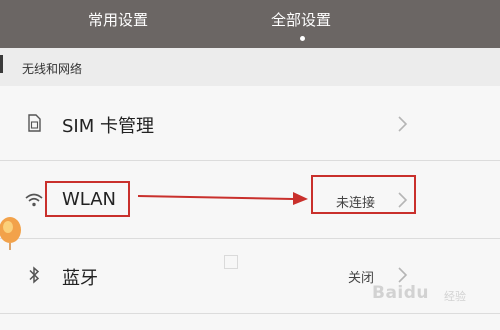 The image size is (500, 330). I want to click on lantern-icon, so click(10, 233).